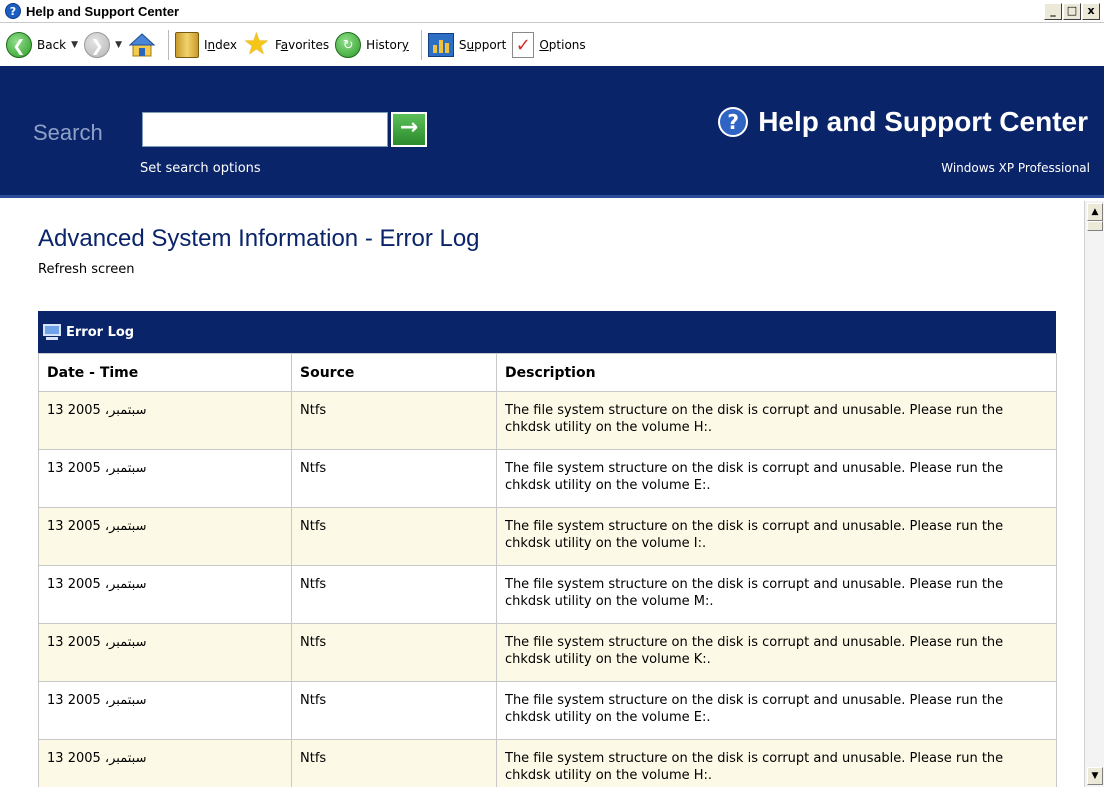  I want to click on options-button: ✓ Options, so click(549, 45).